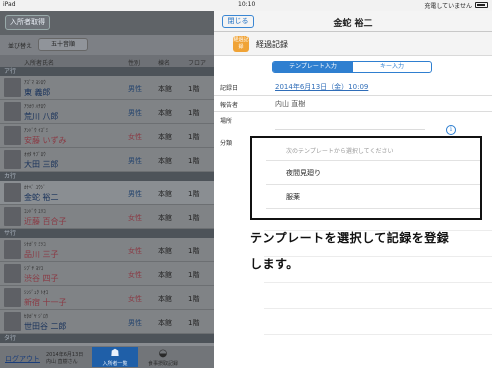 Image resolution: width=492 pixels, height=368 pixels. Describe the element at coordinates (107, 322) in the screenshot. I see `resident-row: ｾﾀｶﾞﾔ ｼﾞﾛｳ 世田谷 二郎 男性 本館 1階` at that location.